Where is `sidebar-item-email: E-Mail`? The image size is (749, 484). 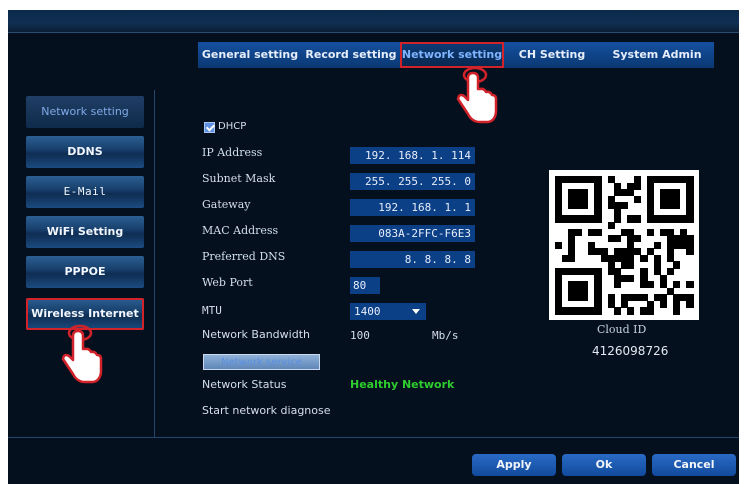
sidebar-item-email: E-Mail is located at coordinates (85, 192).